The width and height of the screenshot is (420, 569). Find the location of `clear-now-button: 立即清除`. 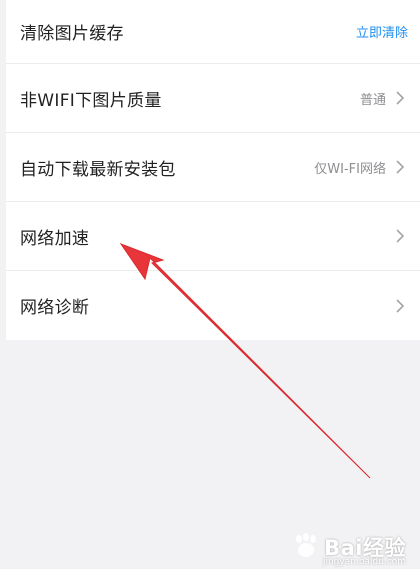

clear-now-button: 立即清除 is located at coordinates (382, 31).